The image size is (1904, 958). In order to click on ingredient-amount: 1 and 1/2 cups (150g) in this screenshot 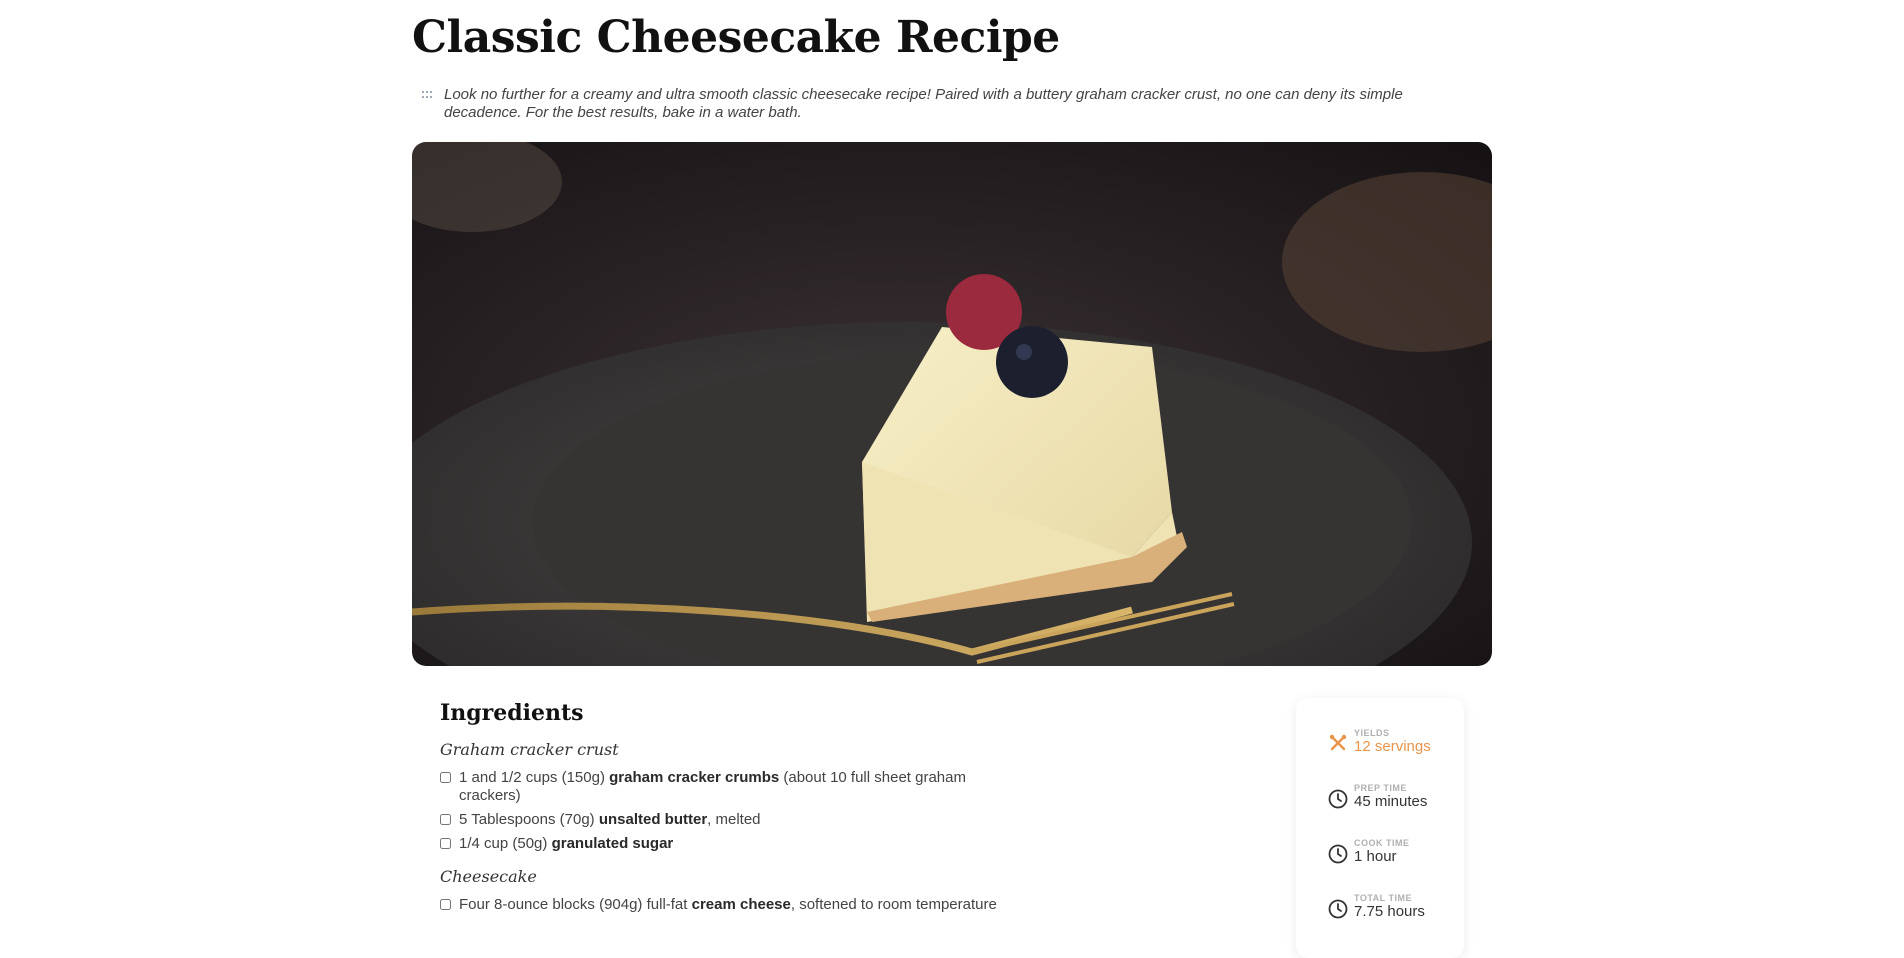, I will do `click(534, 777)`.